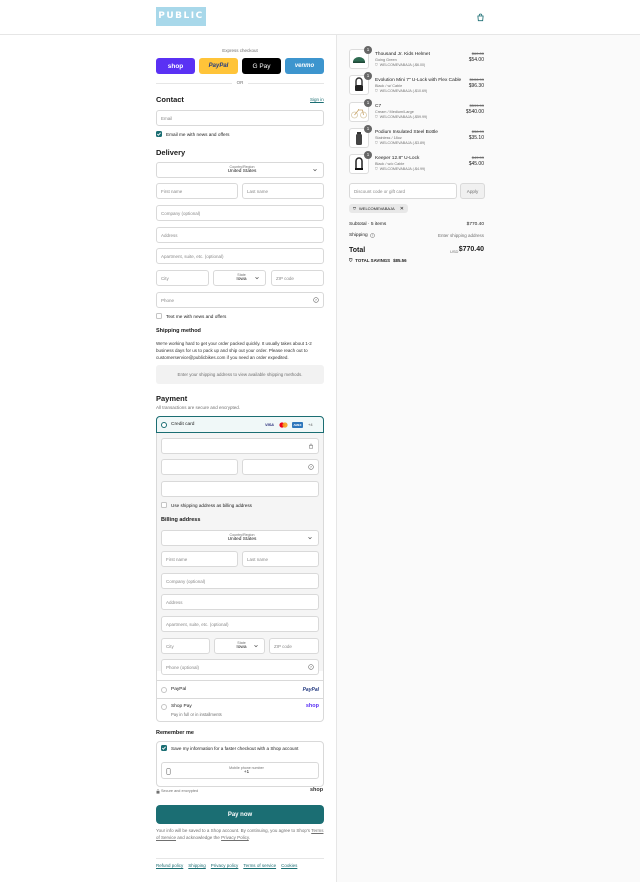 The height and width of the screenshot is (882, 640). What do you see at coordinates (175, 66) in the screenshot?
I see `shop-pay-express-button: shop` at bounding box center [175, 66].